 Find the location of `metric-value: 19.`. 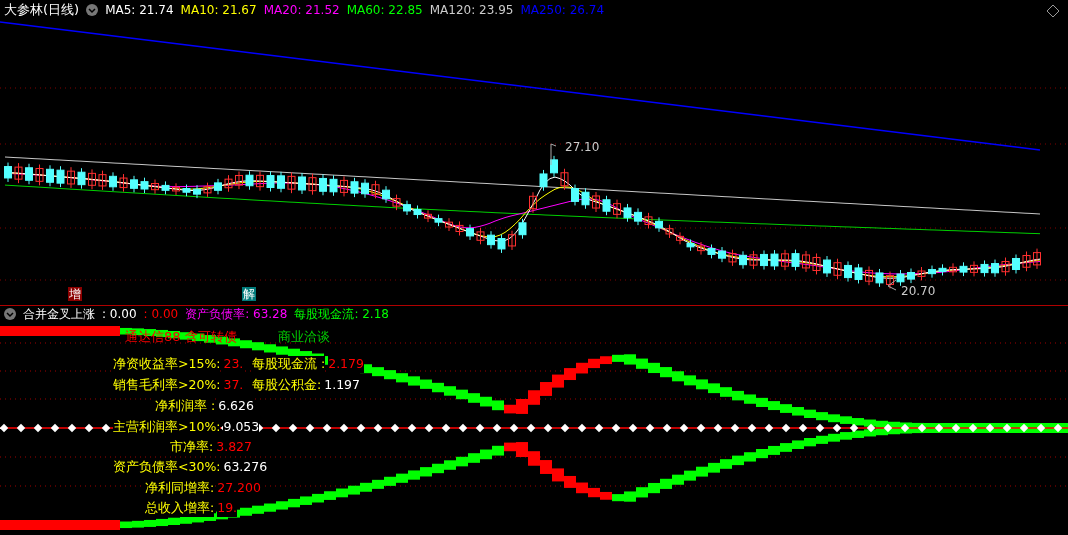

metric-value: 19. is located at coordinates (227, 508).